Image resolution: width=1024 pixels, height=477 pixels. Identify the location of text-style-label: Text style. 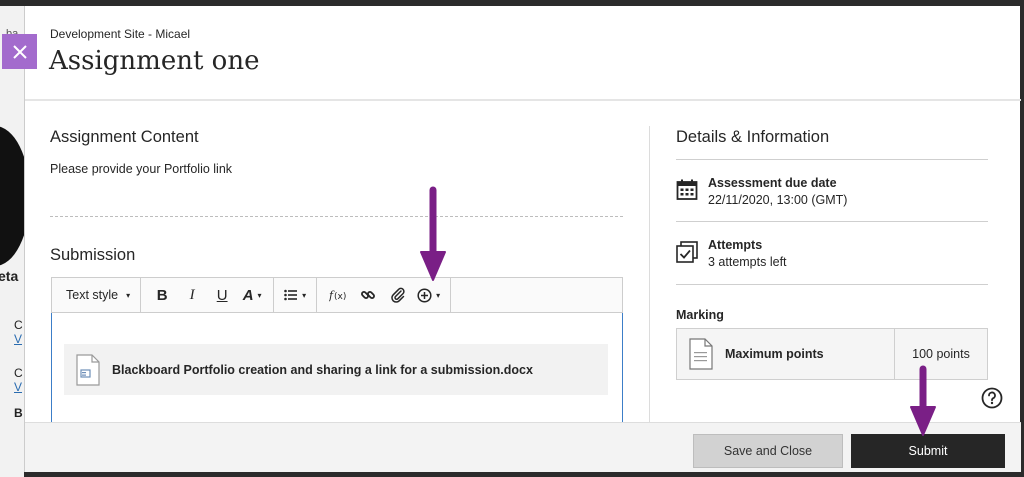
(92, 295).